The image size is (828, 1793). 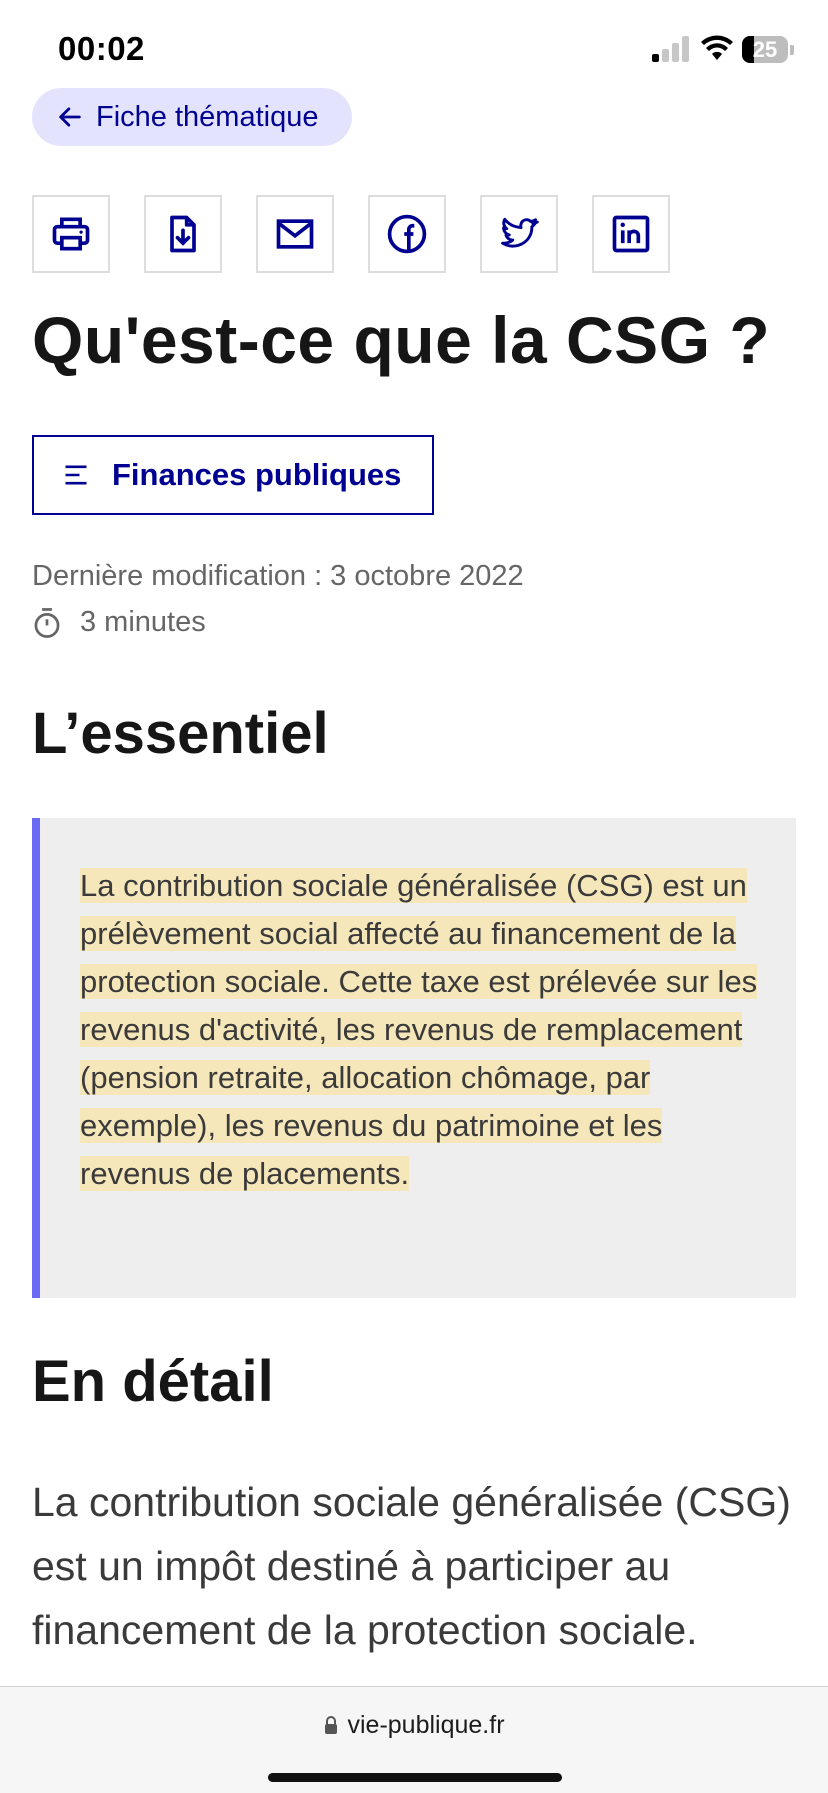 What do you see at coordinates (426, 1725) in the screenshot?
I see `url-text: vie-publique.fr` at bounding box center [426, 1725].